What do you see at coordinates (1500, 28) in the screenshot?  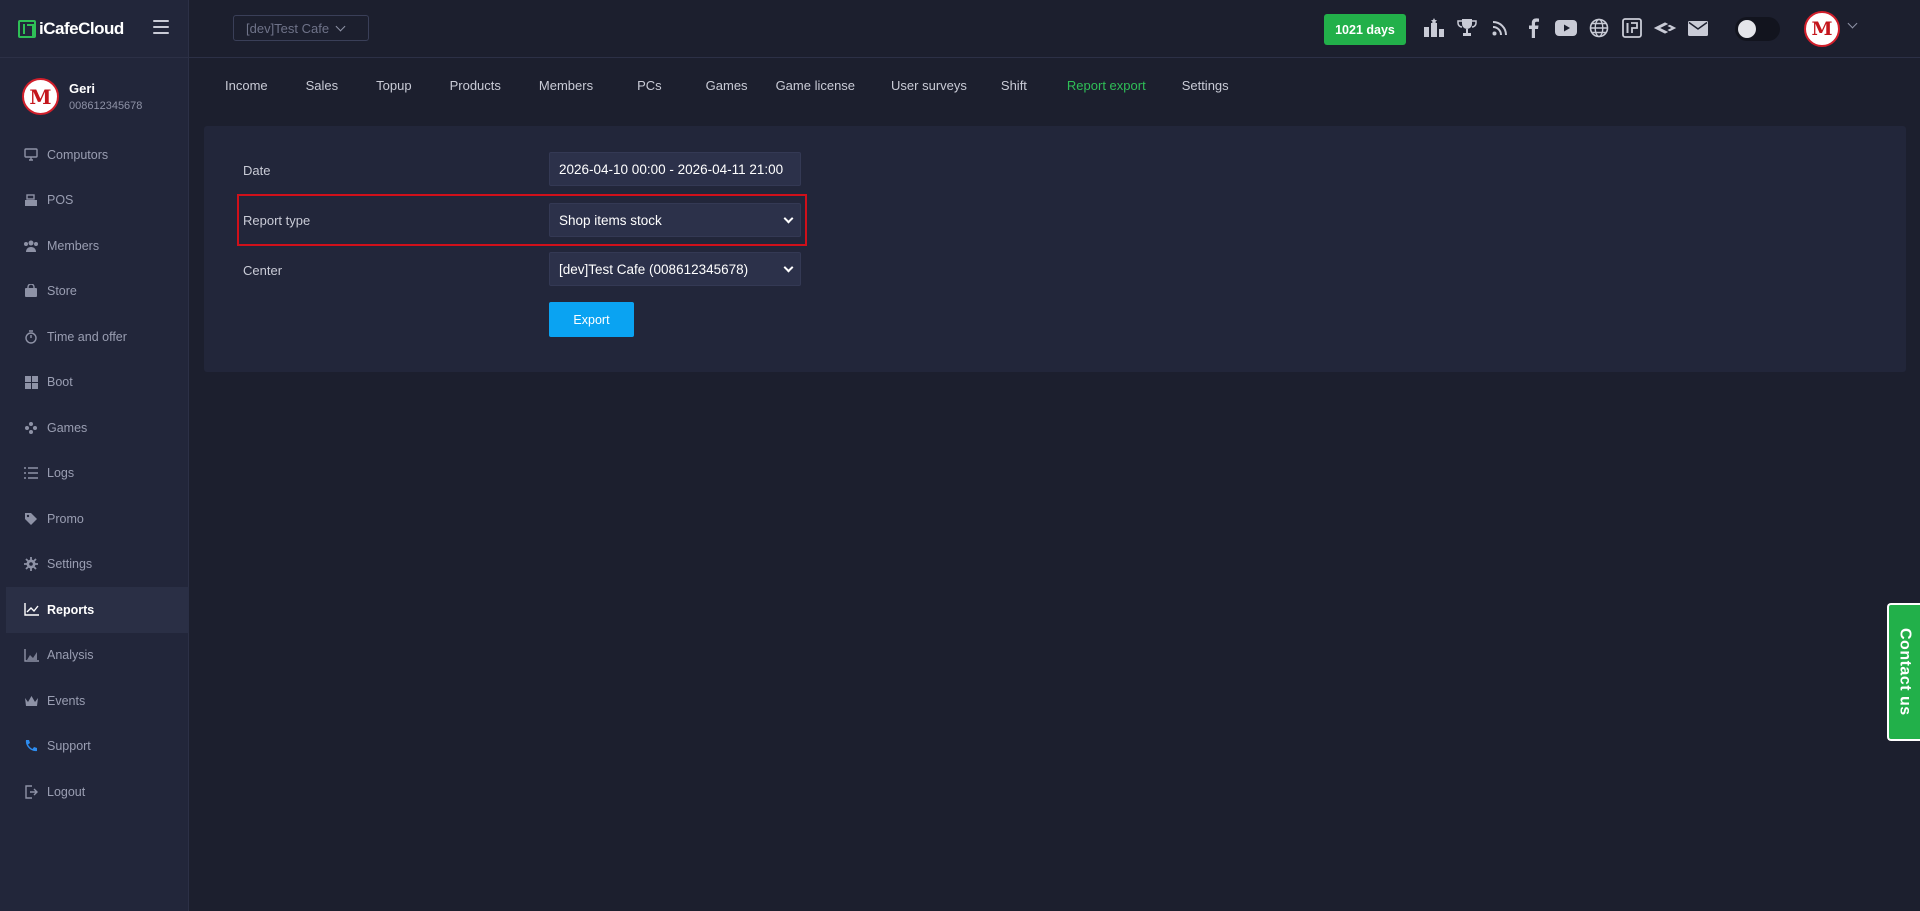 I see `rss-icon` at bounding box center [1500, 28].